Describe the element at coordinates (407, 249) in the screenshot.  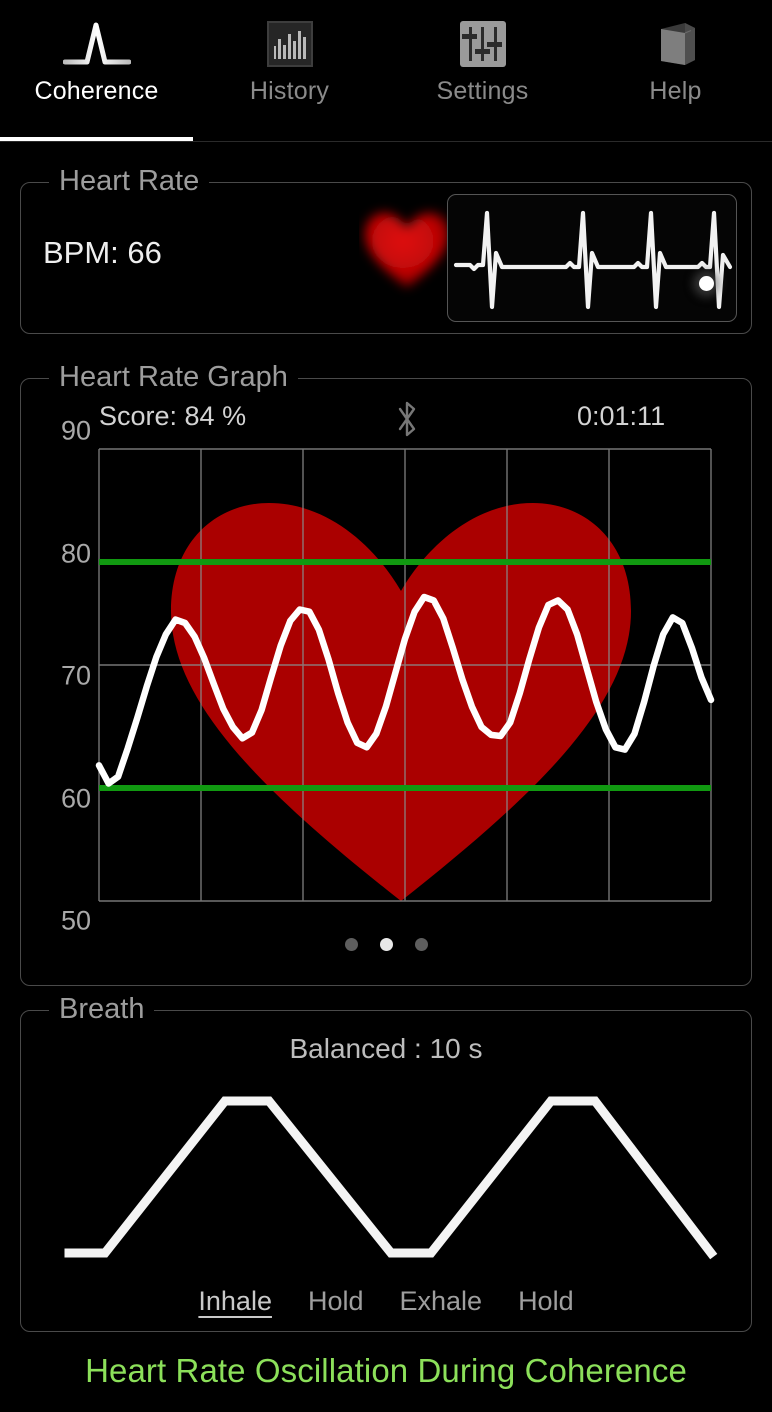
I see `glowing-heart-icon` at that location.